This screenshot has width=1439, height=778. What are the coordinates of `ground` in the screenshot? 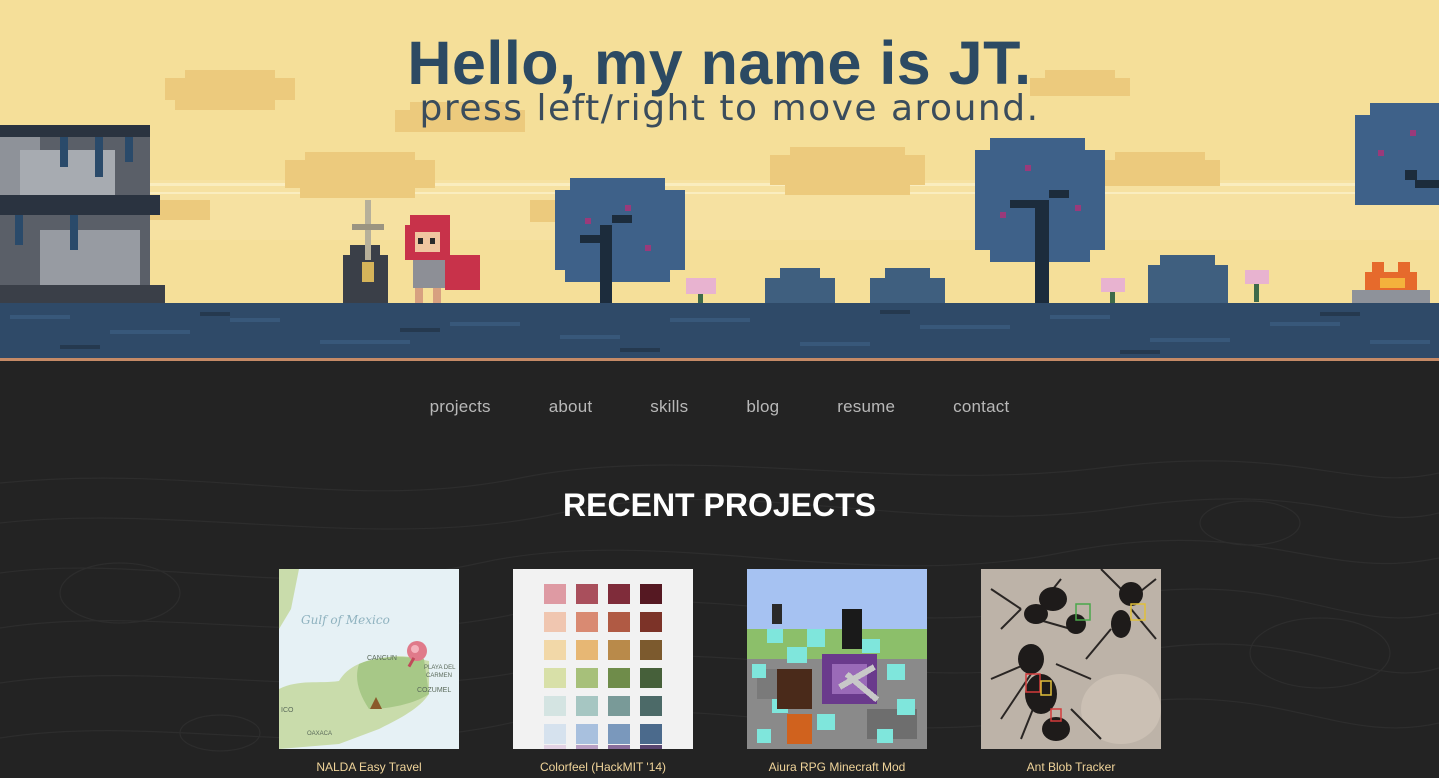 It's located at (719, 331).